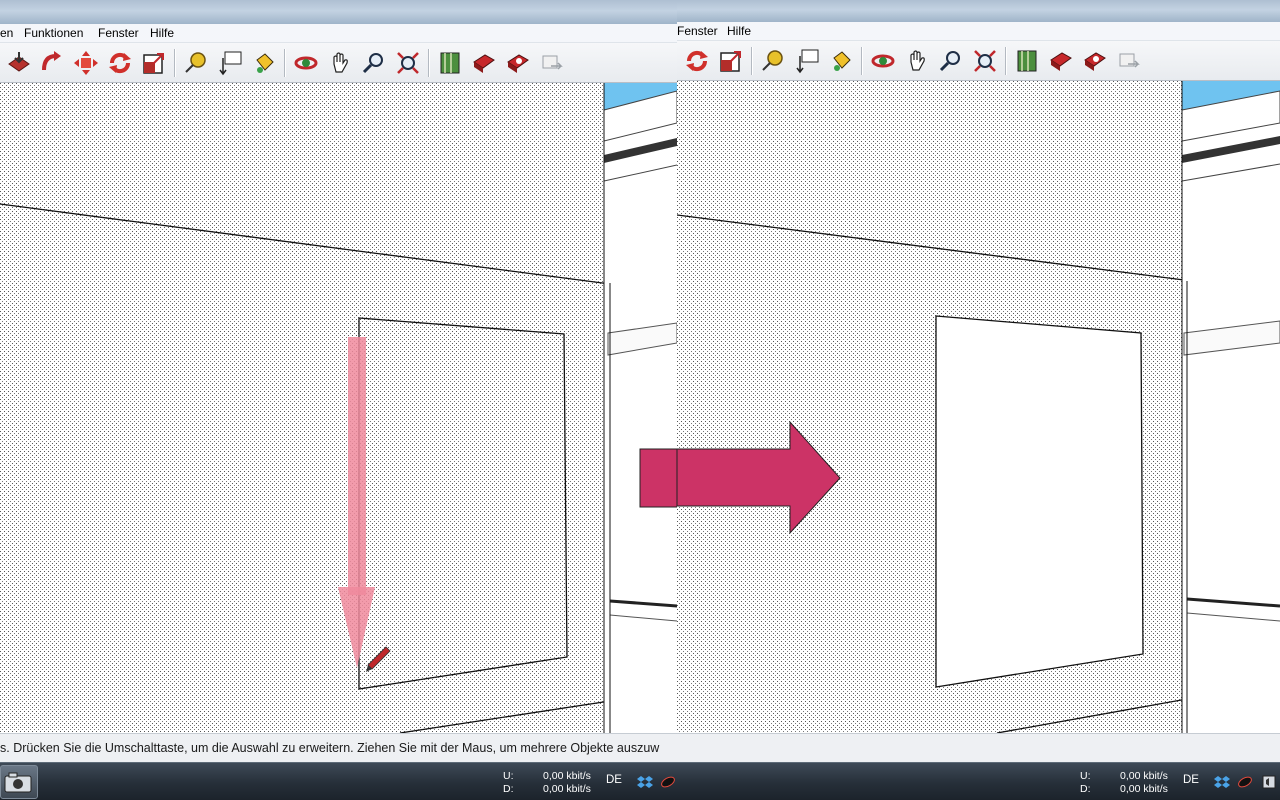  I want to click on filled-face, so click(1039, 501).